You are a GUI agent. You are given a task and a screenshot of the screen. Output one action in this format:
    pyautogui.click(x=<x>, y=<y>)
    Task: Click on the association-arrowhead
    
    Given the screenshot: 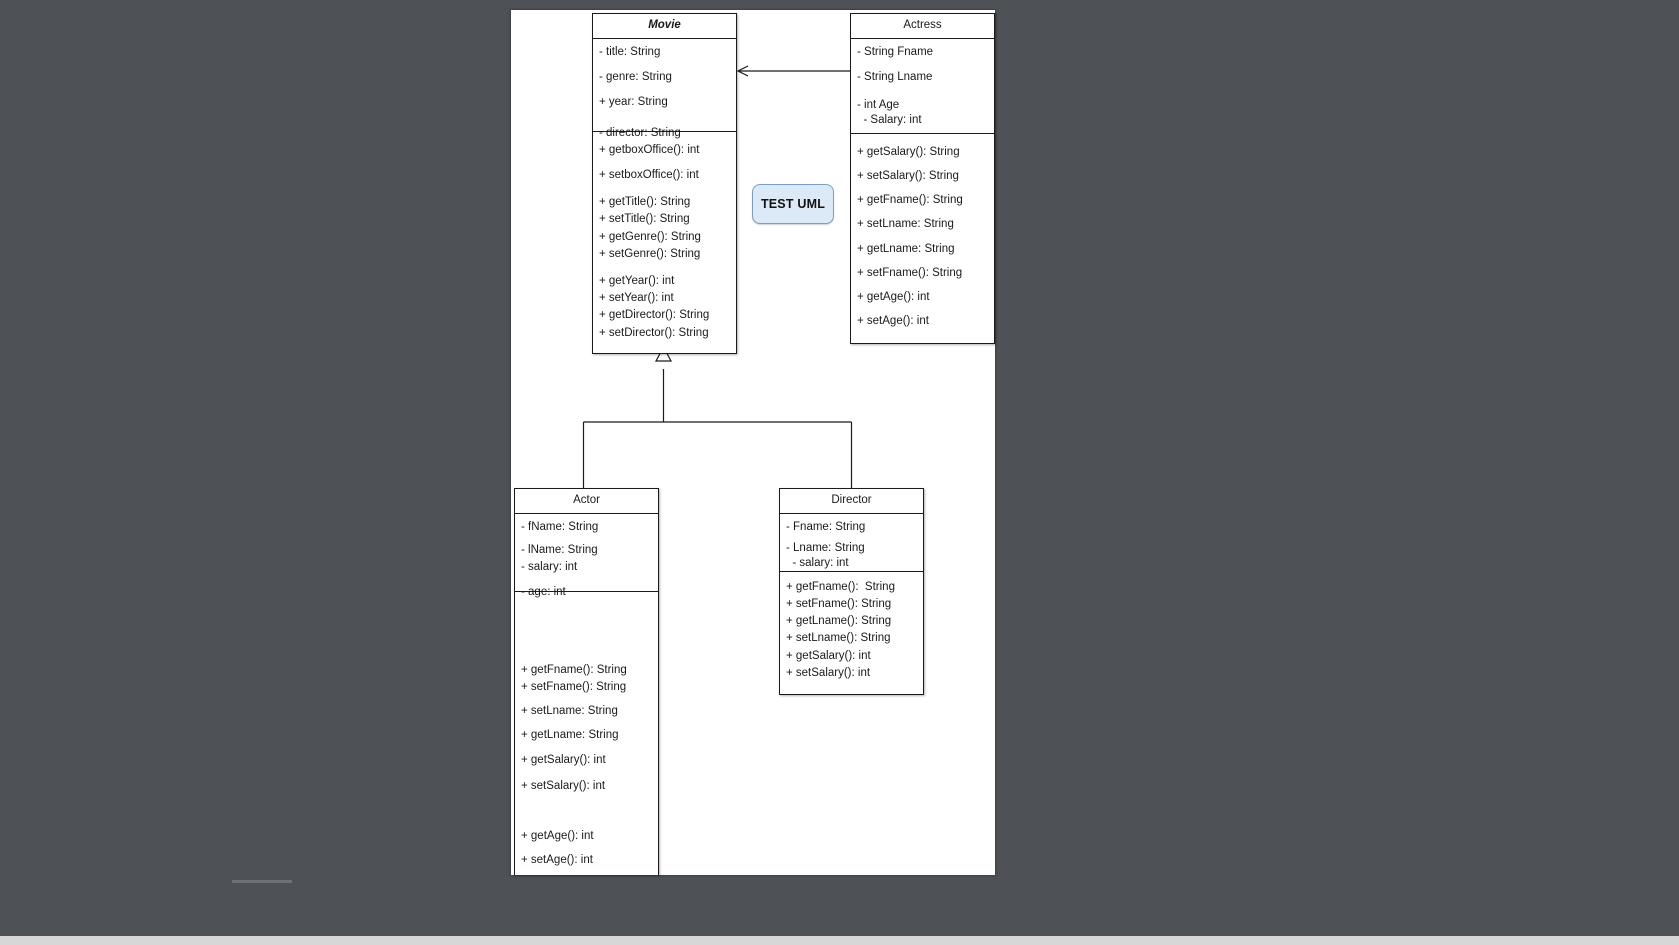 What is the action you would take?
    pyautogui.click(x=742, y=71)
    